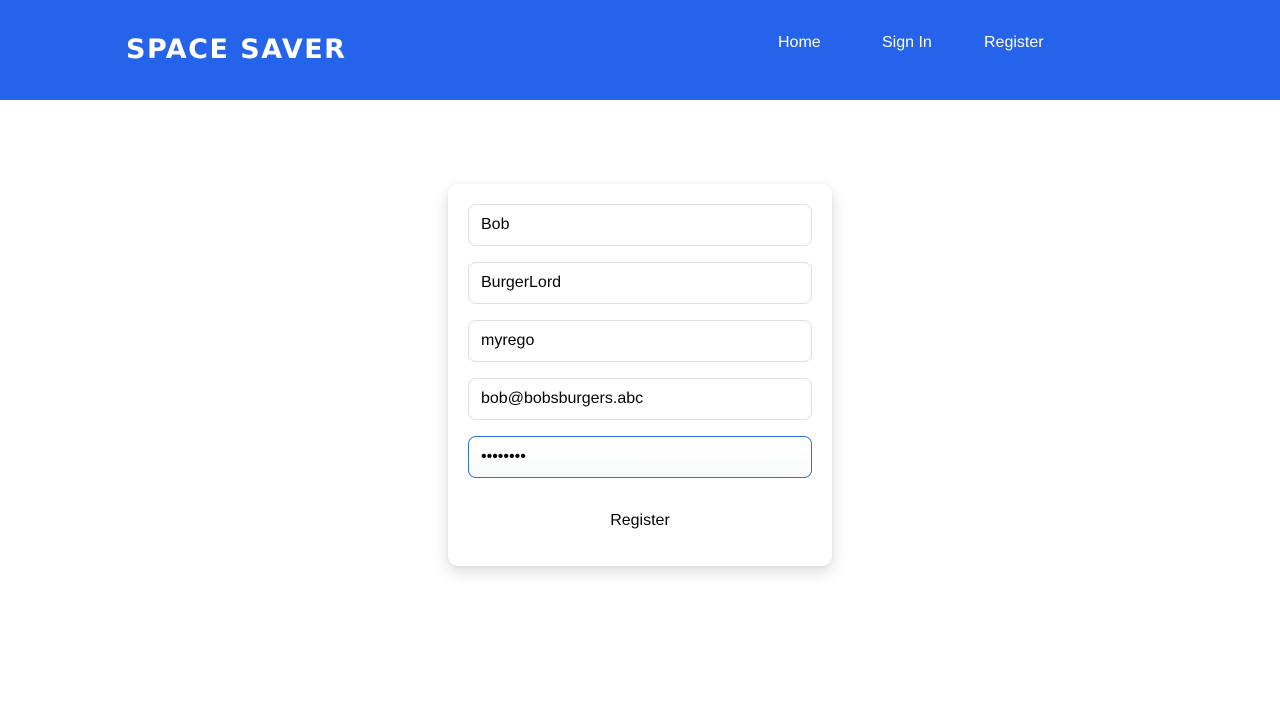  Describe the element at coordinates (907, 43) in the screenshot. I see `nav-sign-in-link: Sign In` at that location.